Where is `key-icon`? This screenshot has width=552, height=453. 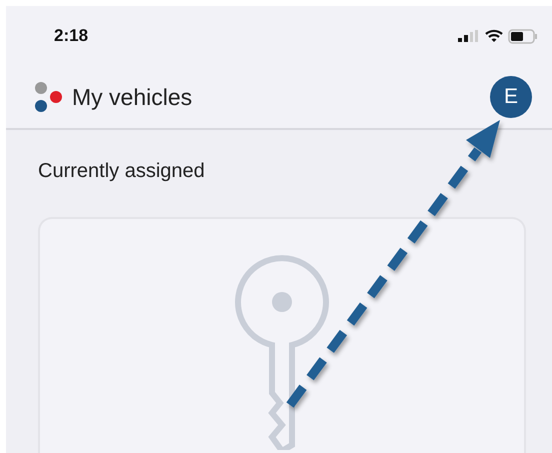
key-icon is located at coordinates (282, 352).